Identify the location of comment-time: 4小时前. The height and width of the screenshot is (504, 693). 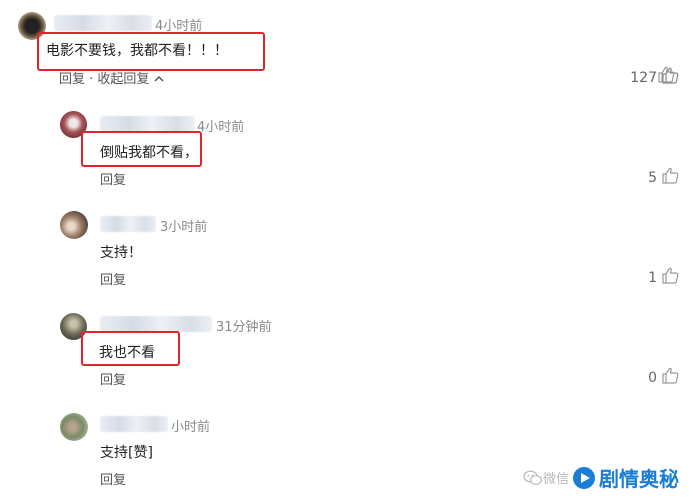
(221, 127).